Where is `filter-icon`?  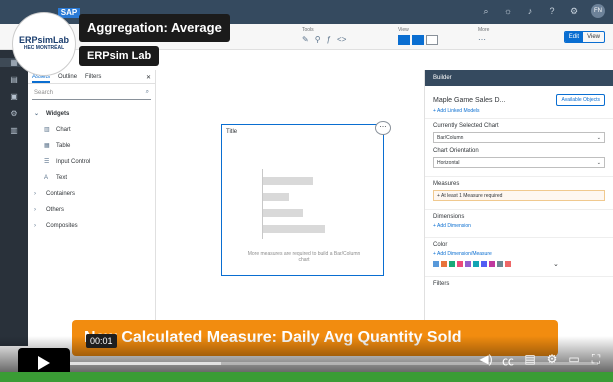
filter-icon is located at coordinates (432, 40).